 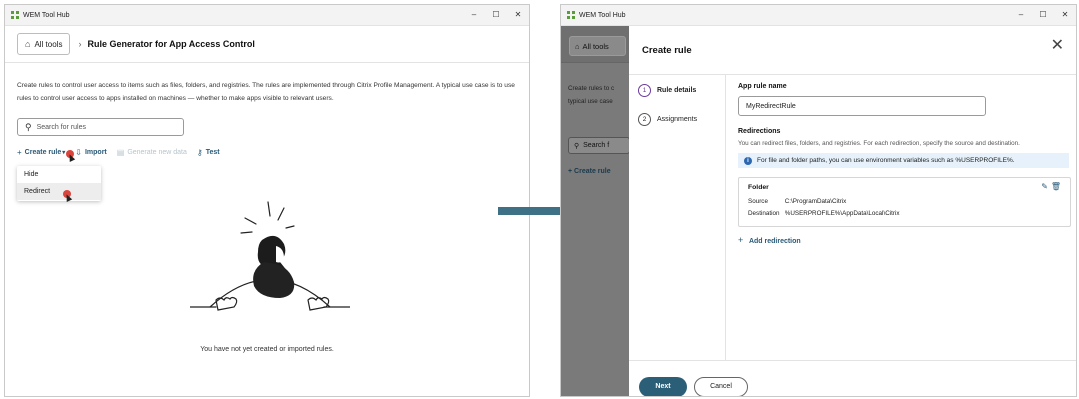 What do you see at coordinates (774, 241) in the screenshot?
I see `add-redirection-label: Add redirection` at bounding box center [774, 241].